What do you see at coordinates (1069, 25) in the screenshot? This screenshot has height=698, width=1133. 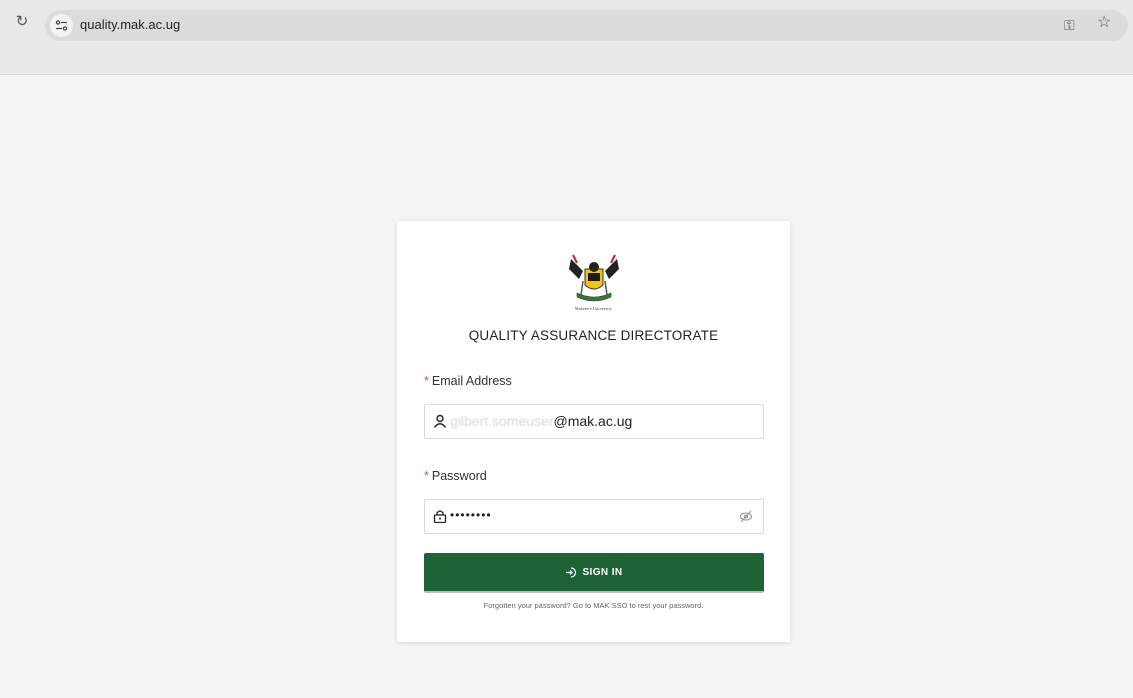 I see `key-icon: ⚿` at bounding box center [1069, 25].